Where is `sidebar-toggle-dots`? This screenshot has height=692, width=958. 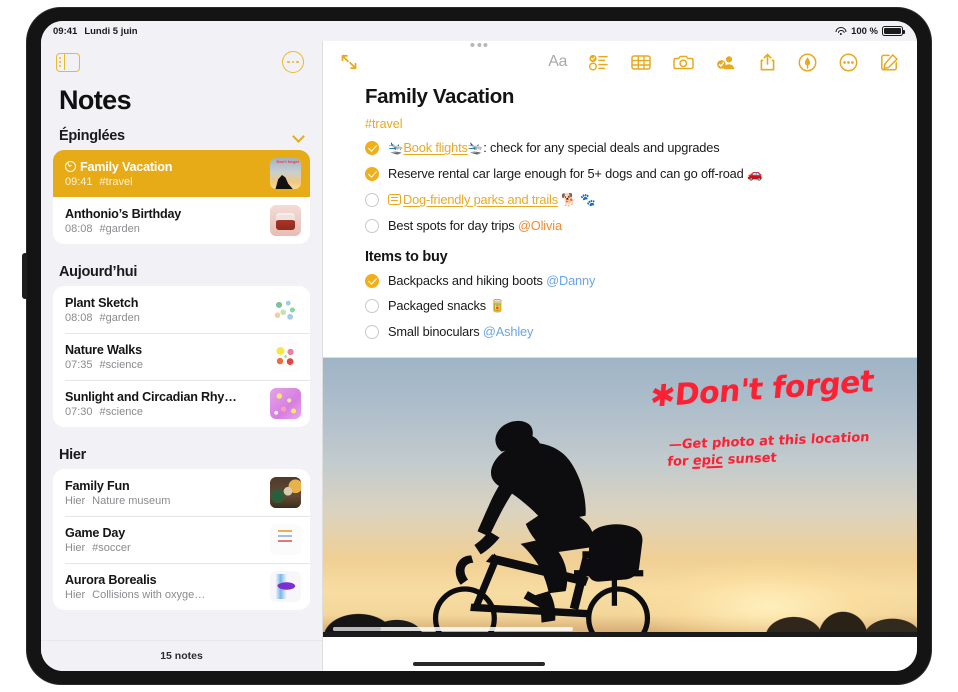
sidebar-toggle-dots is located at coordinates (60, 61).